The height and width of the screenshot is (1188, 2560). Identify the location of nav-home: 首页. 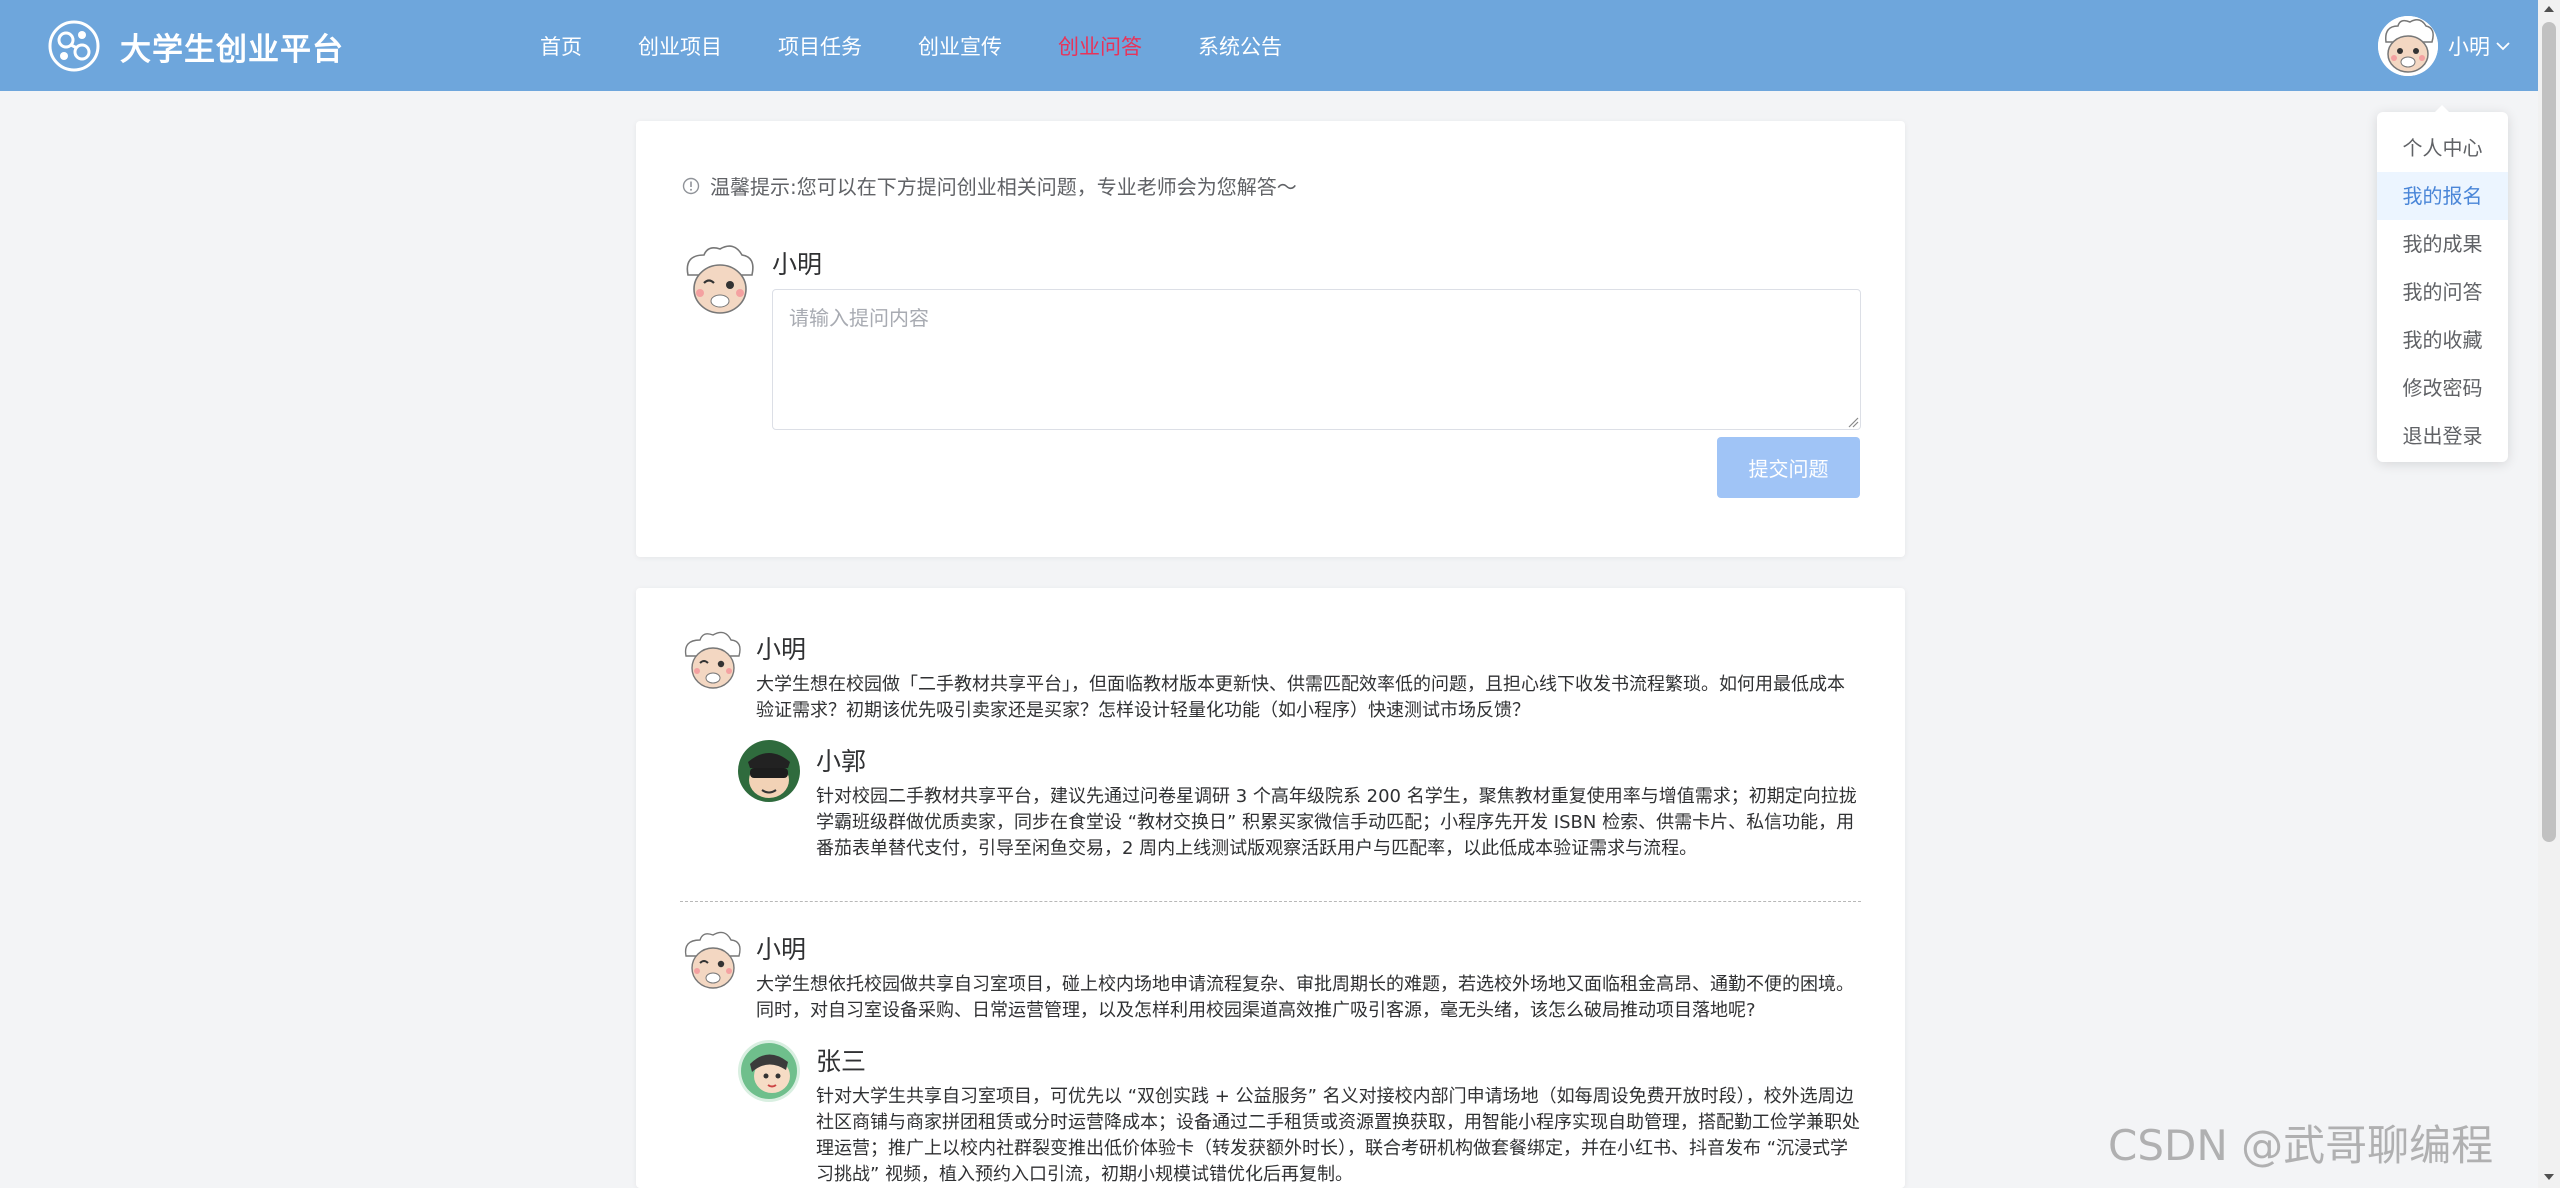
(561, 46).